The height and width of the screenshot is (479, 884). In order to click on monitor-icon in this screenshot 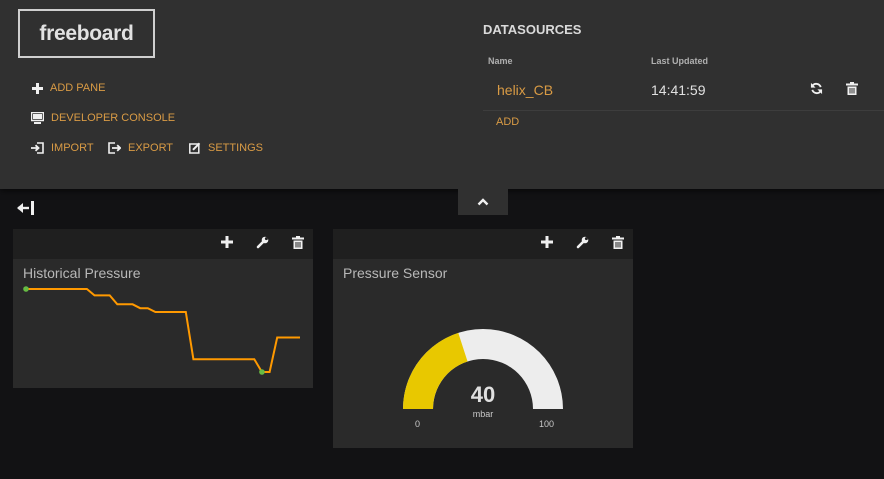, I will do `click(37, 118)`.